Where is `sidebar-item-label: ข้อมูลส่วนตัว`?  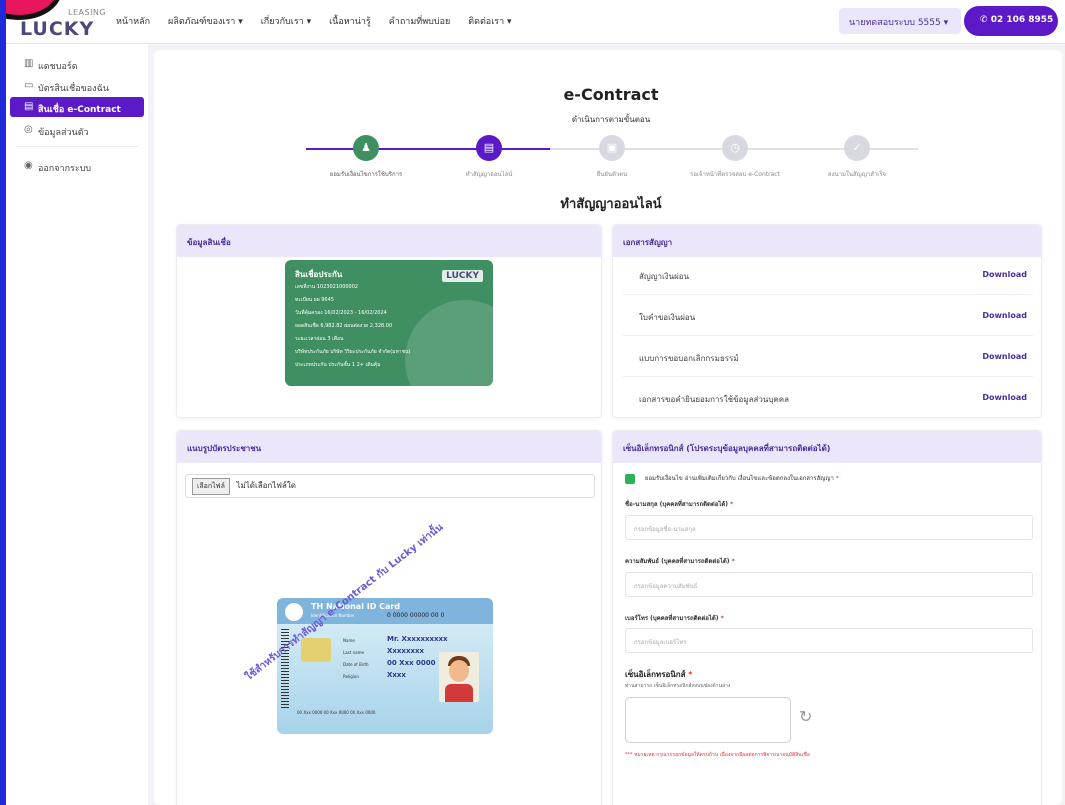
sidebar-item-label: ข้อมูลส่วนตัว is located at coordinates (63, 133).